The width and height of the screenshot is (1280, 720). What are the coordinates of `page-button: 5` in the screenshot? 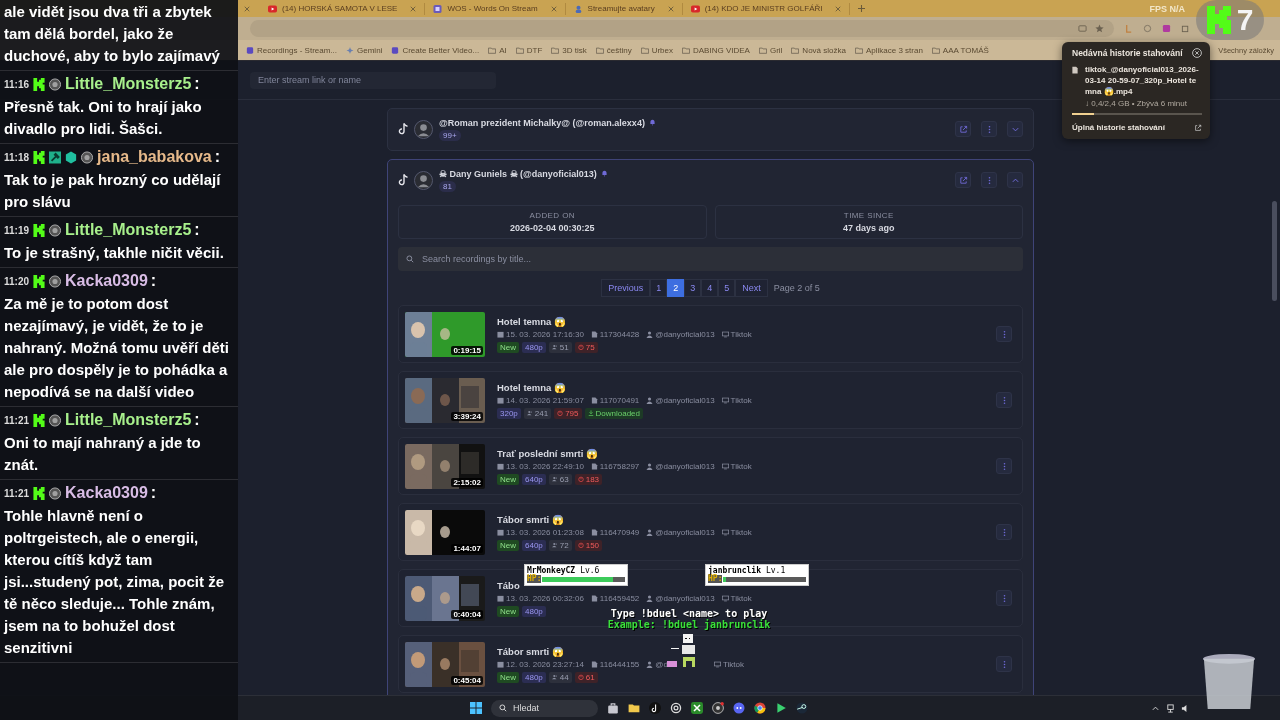 It's located at (727, 288).